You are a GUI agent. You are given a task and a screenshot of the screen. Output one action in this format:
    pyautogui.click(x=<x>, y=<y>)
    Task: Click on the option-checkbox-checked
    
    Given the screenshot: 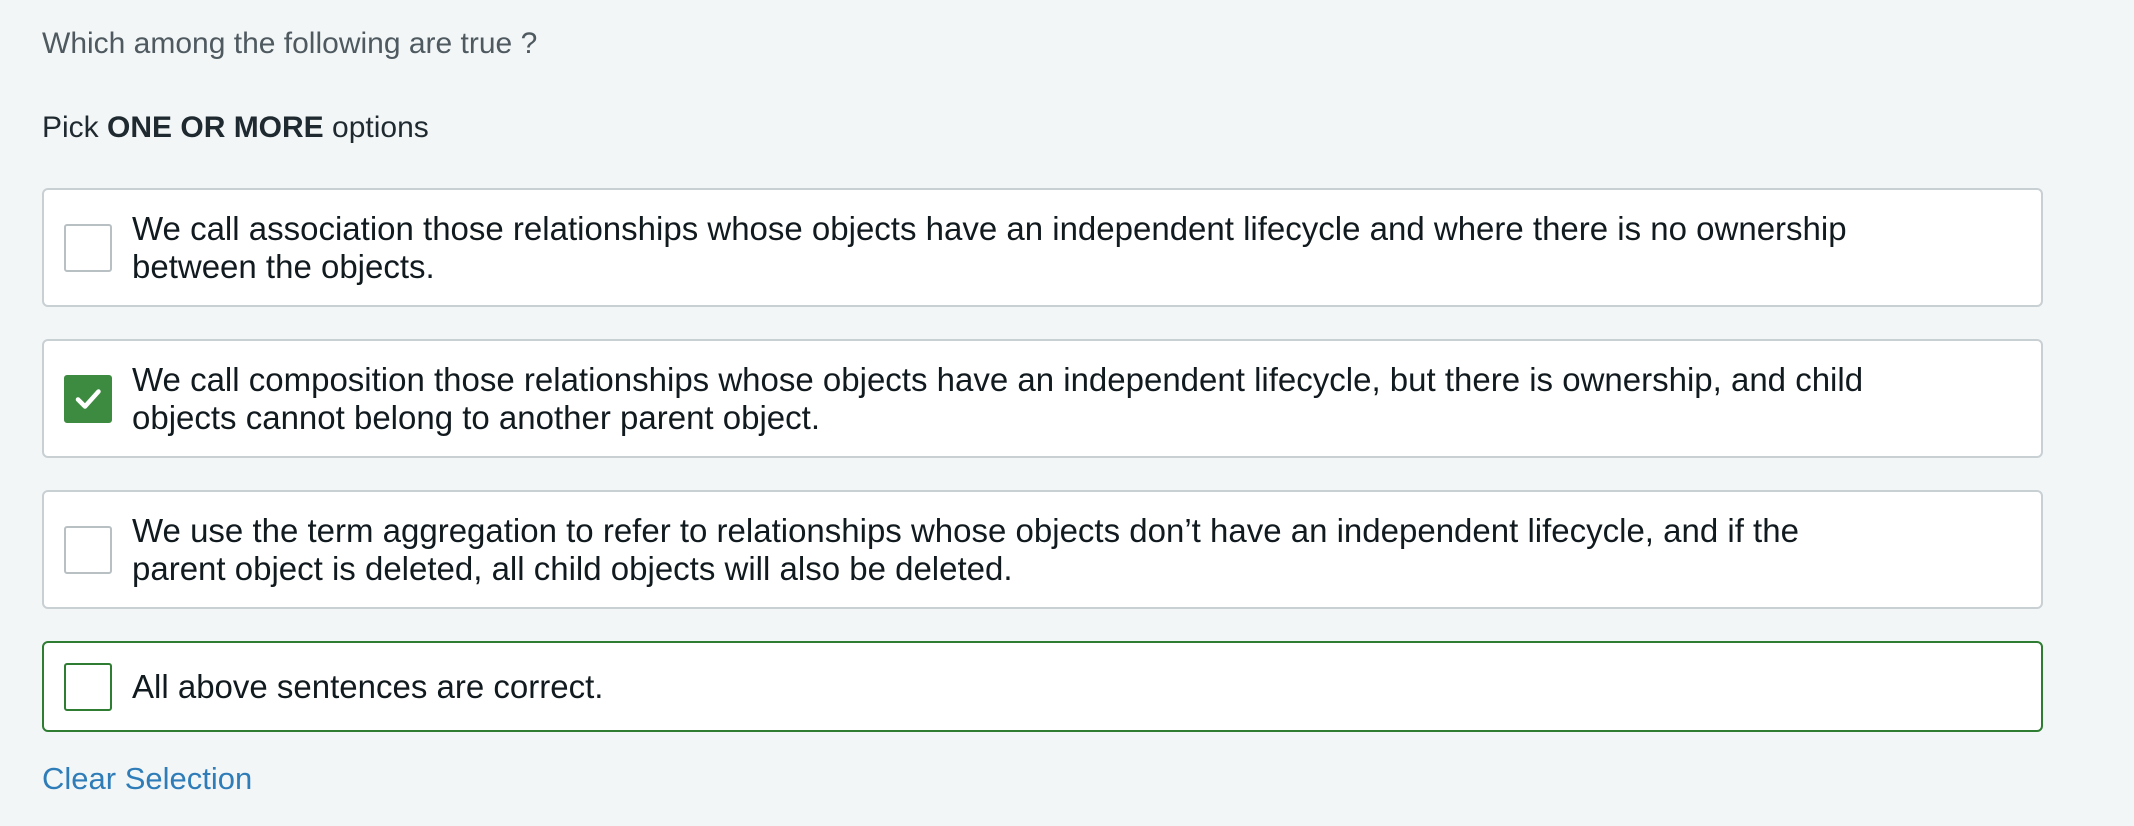 What is the action you would take?
    pyautogui.click(x=88, y=398)
    